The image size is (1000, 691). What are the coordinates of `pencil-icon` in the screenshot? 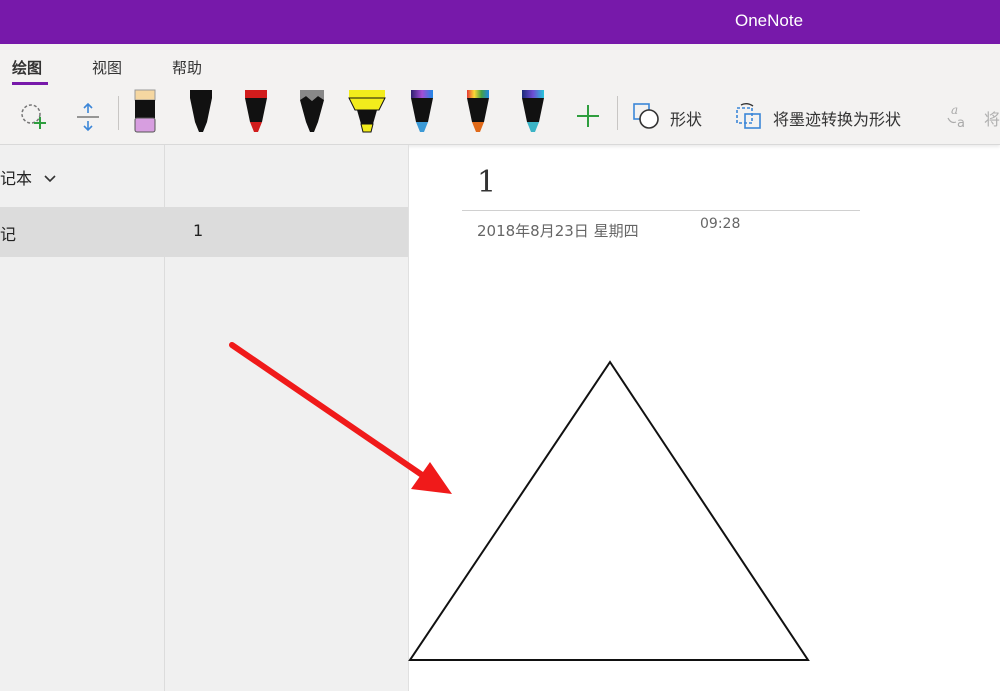 It's located at (312, 111).